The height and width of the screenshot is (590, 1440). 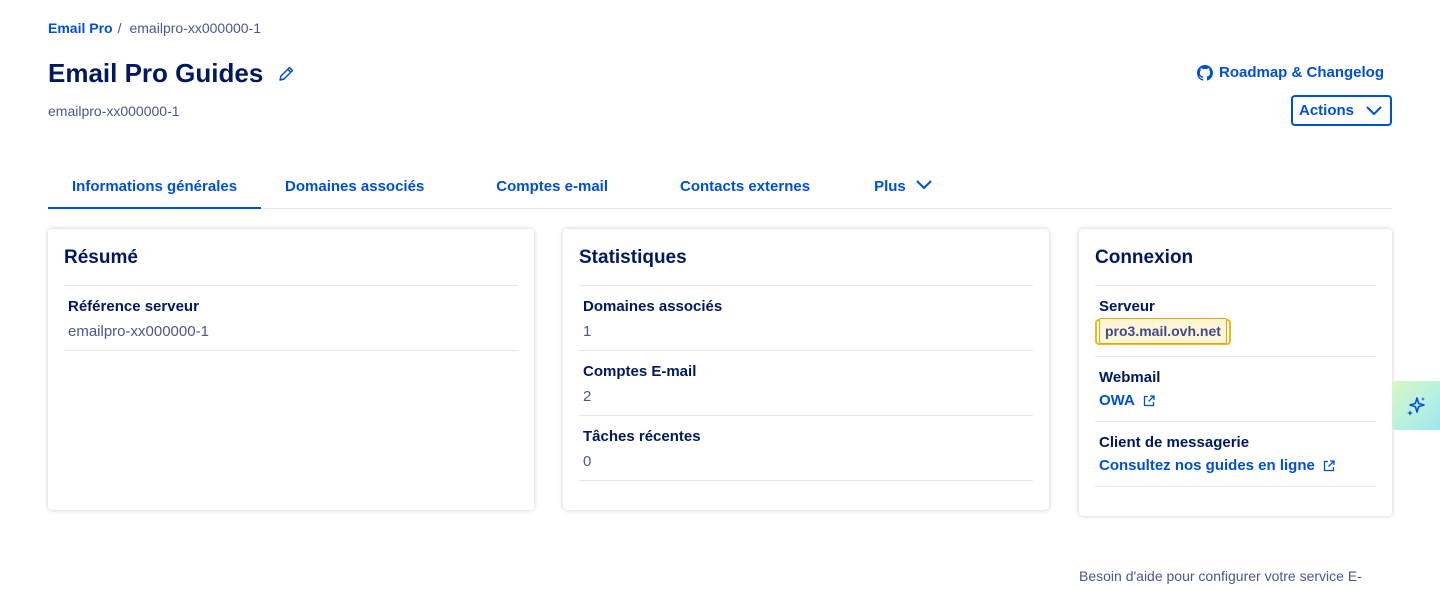 What do you see at coordinates (291, 318) in the screenshot?
I see `server-reference-row: Référence serveur emailpro-xx000000-1` at bounding box center [291, 318].